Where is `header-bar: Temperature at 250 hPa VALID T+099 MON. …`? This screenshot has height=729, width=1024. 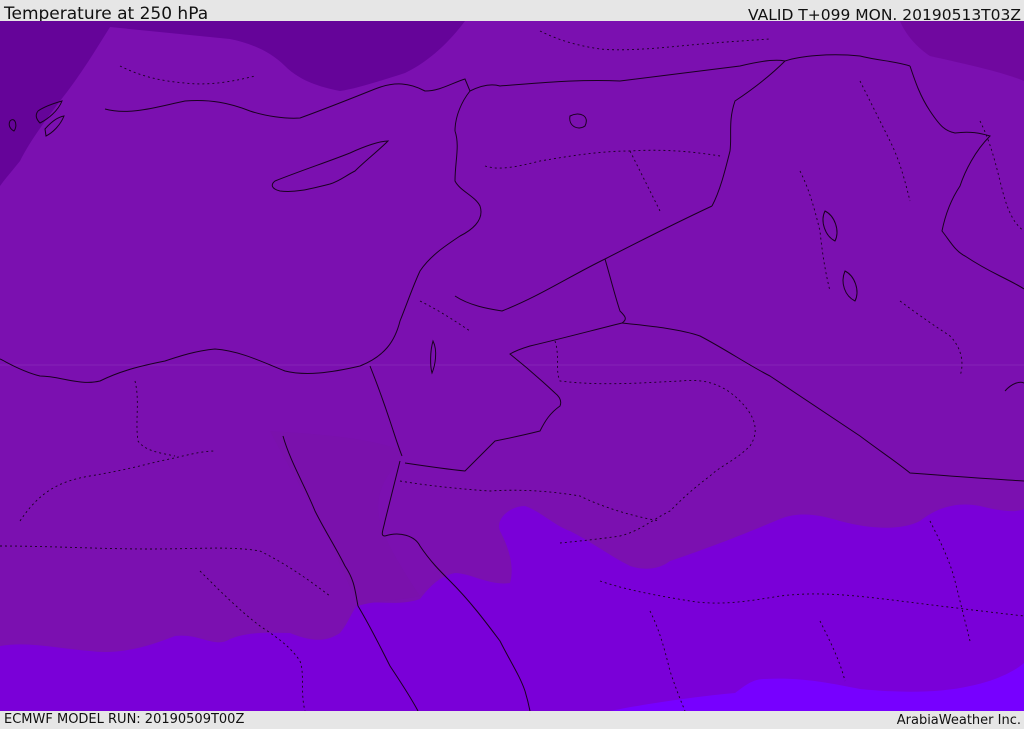
header-bar: Temperature at 250 hPa VALID T+099 MON. … is located at coordinates (512, 12).